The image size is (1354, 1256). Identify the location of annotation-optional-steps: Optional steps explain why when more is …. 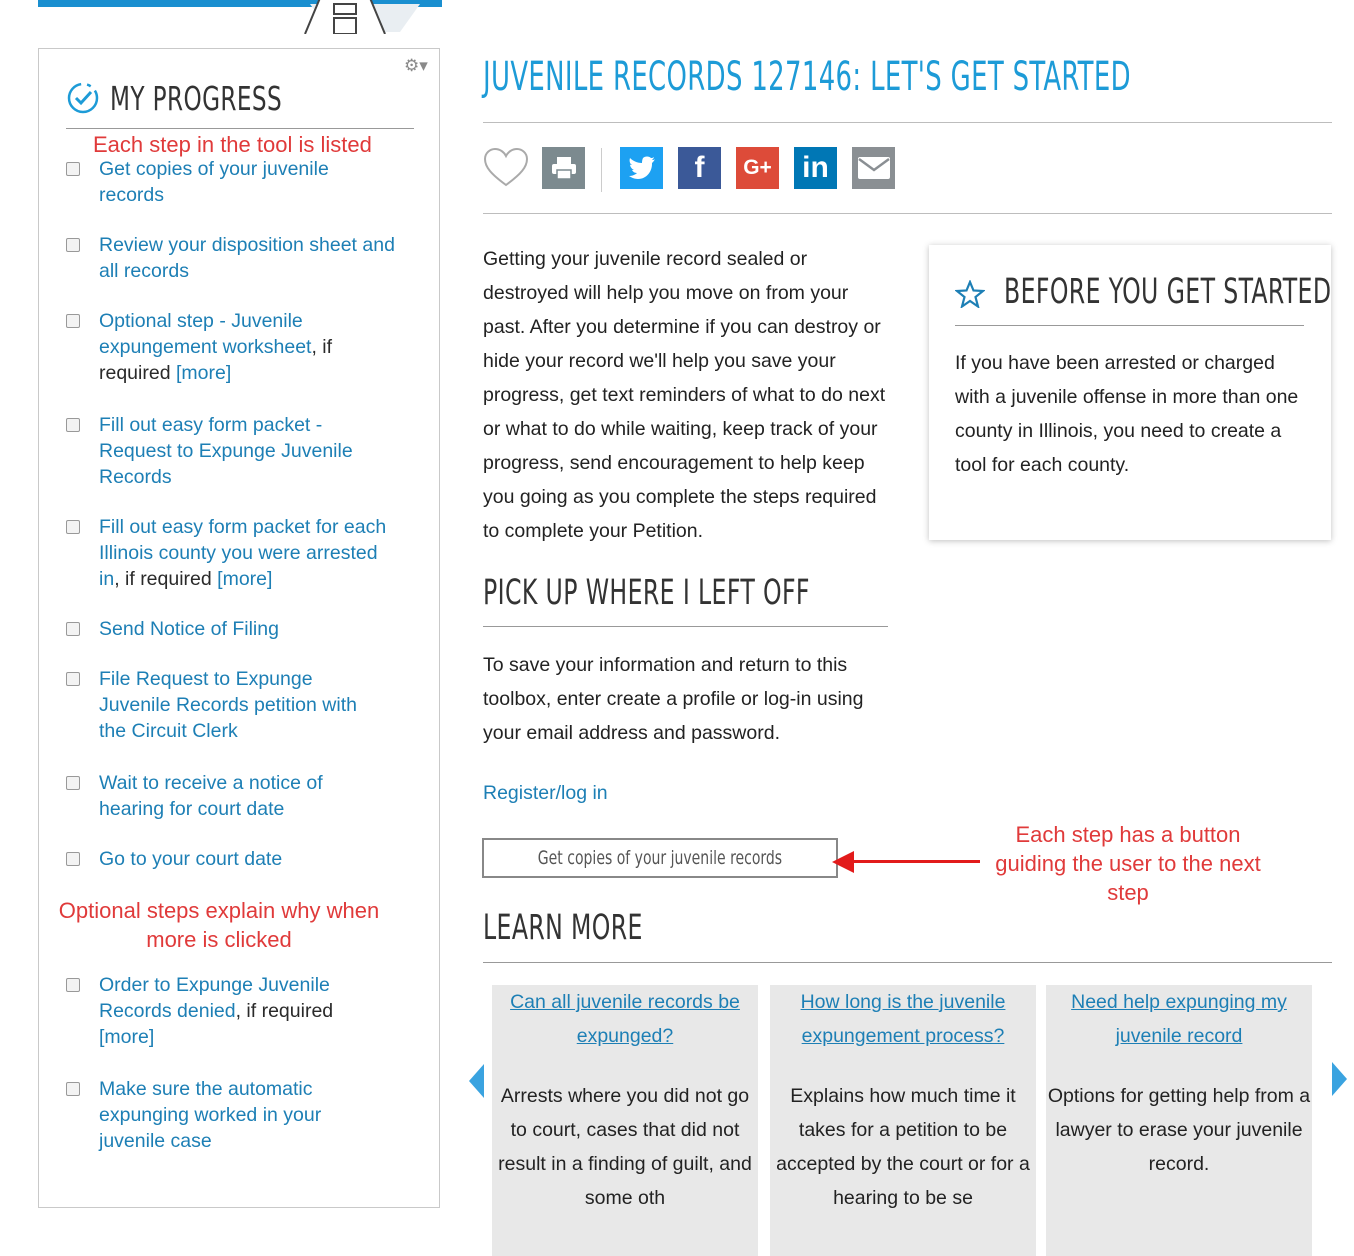
(219, 925).